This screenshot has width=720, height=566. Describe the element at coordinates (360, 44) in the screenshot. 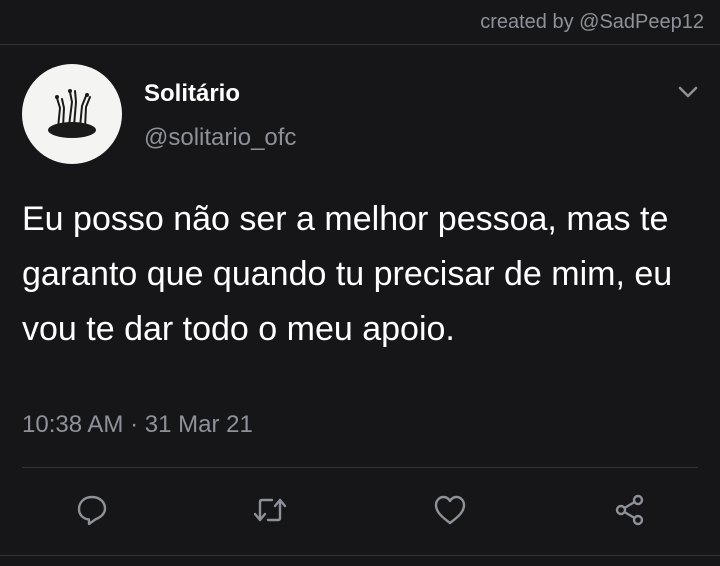

I see `top-divider` at that location.